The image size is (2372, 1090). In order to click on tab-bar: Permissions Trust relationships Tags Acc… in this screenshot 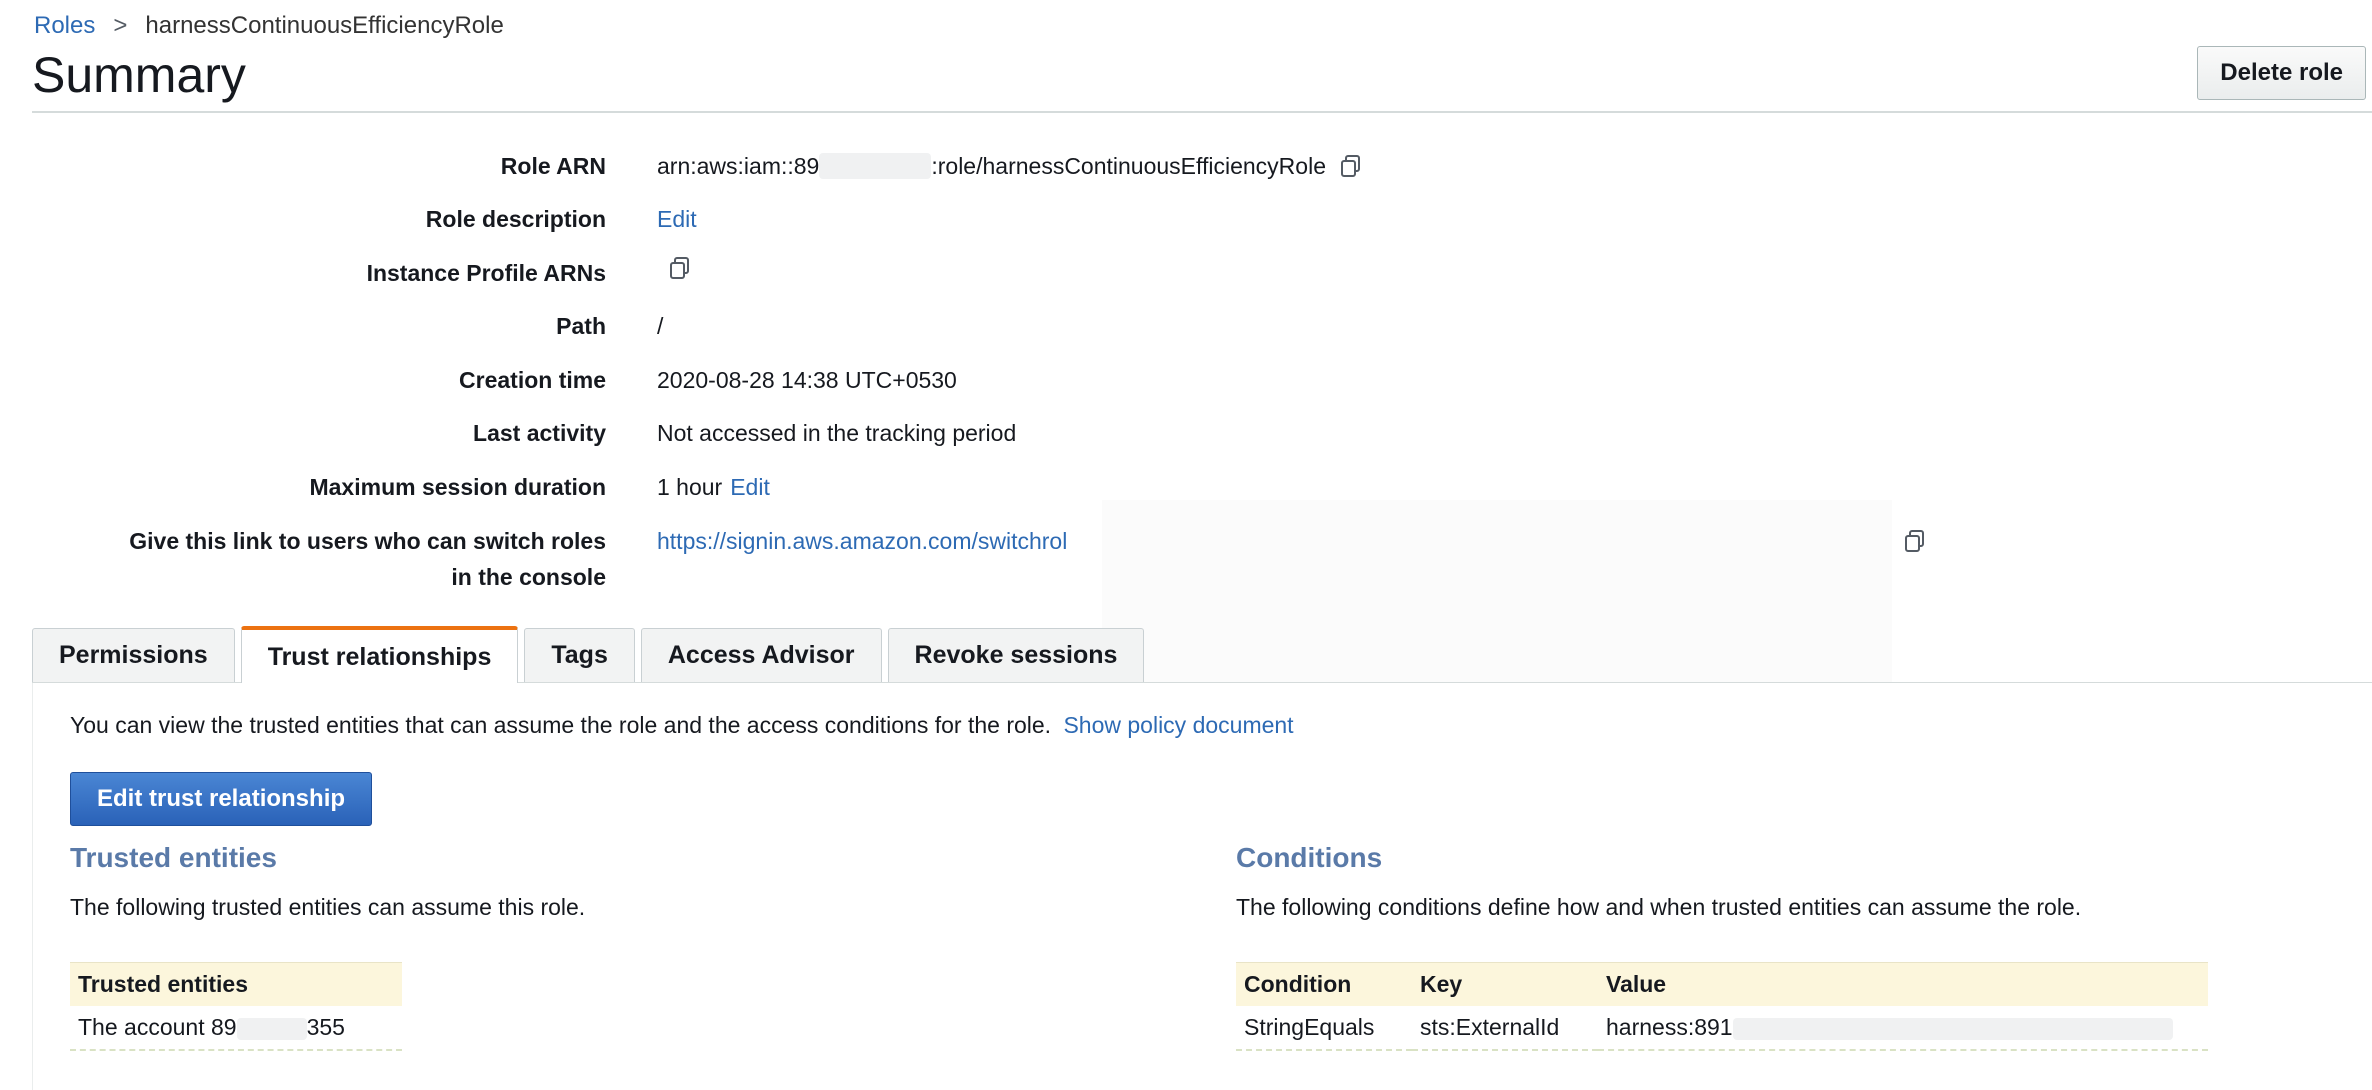, I will do `click(588, 655)`.